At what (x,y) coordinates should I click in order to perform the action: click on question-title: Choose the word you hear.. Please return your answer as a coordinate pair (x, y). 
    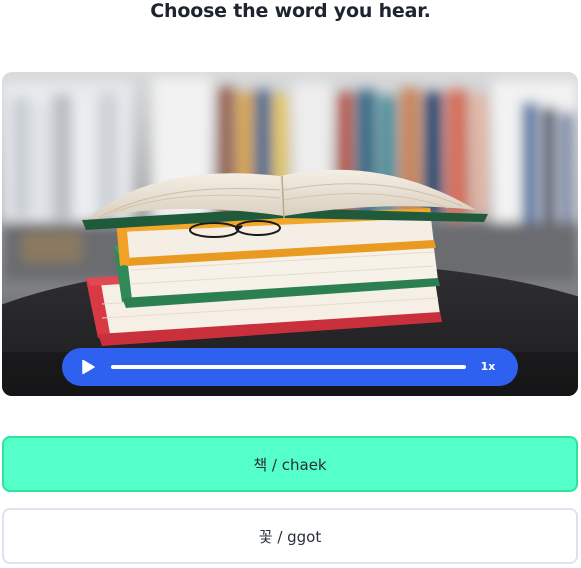
    Looking at the image, I should click on (290, 11).